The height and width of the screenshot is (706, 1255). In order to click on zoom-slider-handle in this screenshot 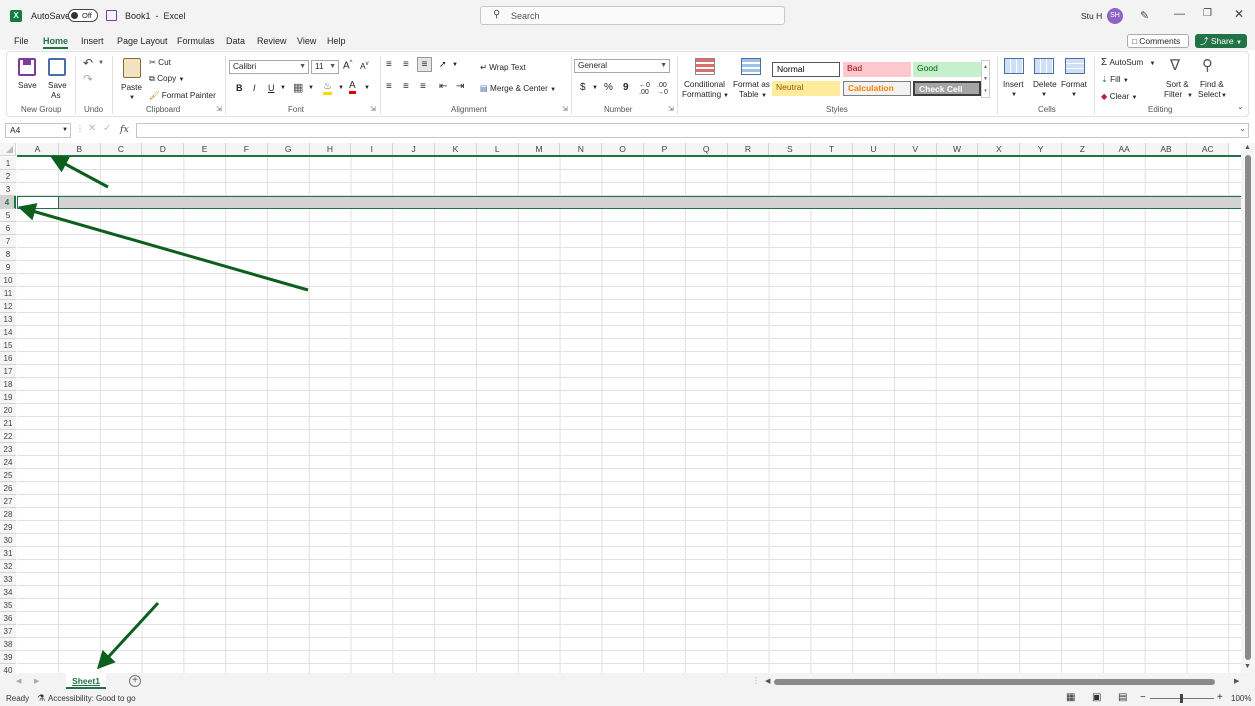, I will do `click(1181, 698)`.